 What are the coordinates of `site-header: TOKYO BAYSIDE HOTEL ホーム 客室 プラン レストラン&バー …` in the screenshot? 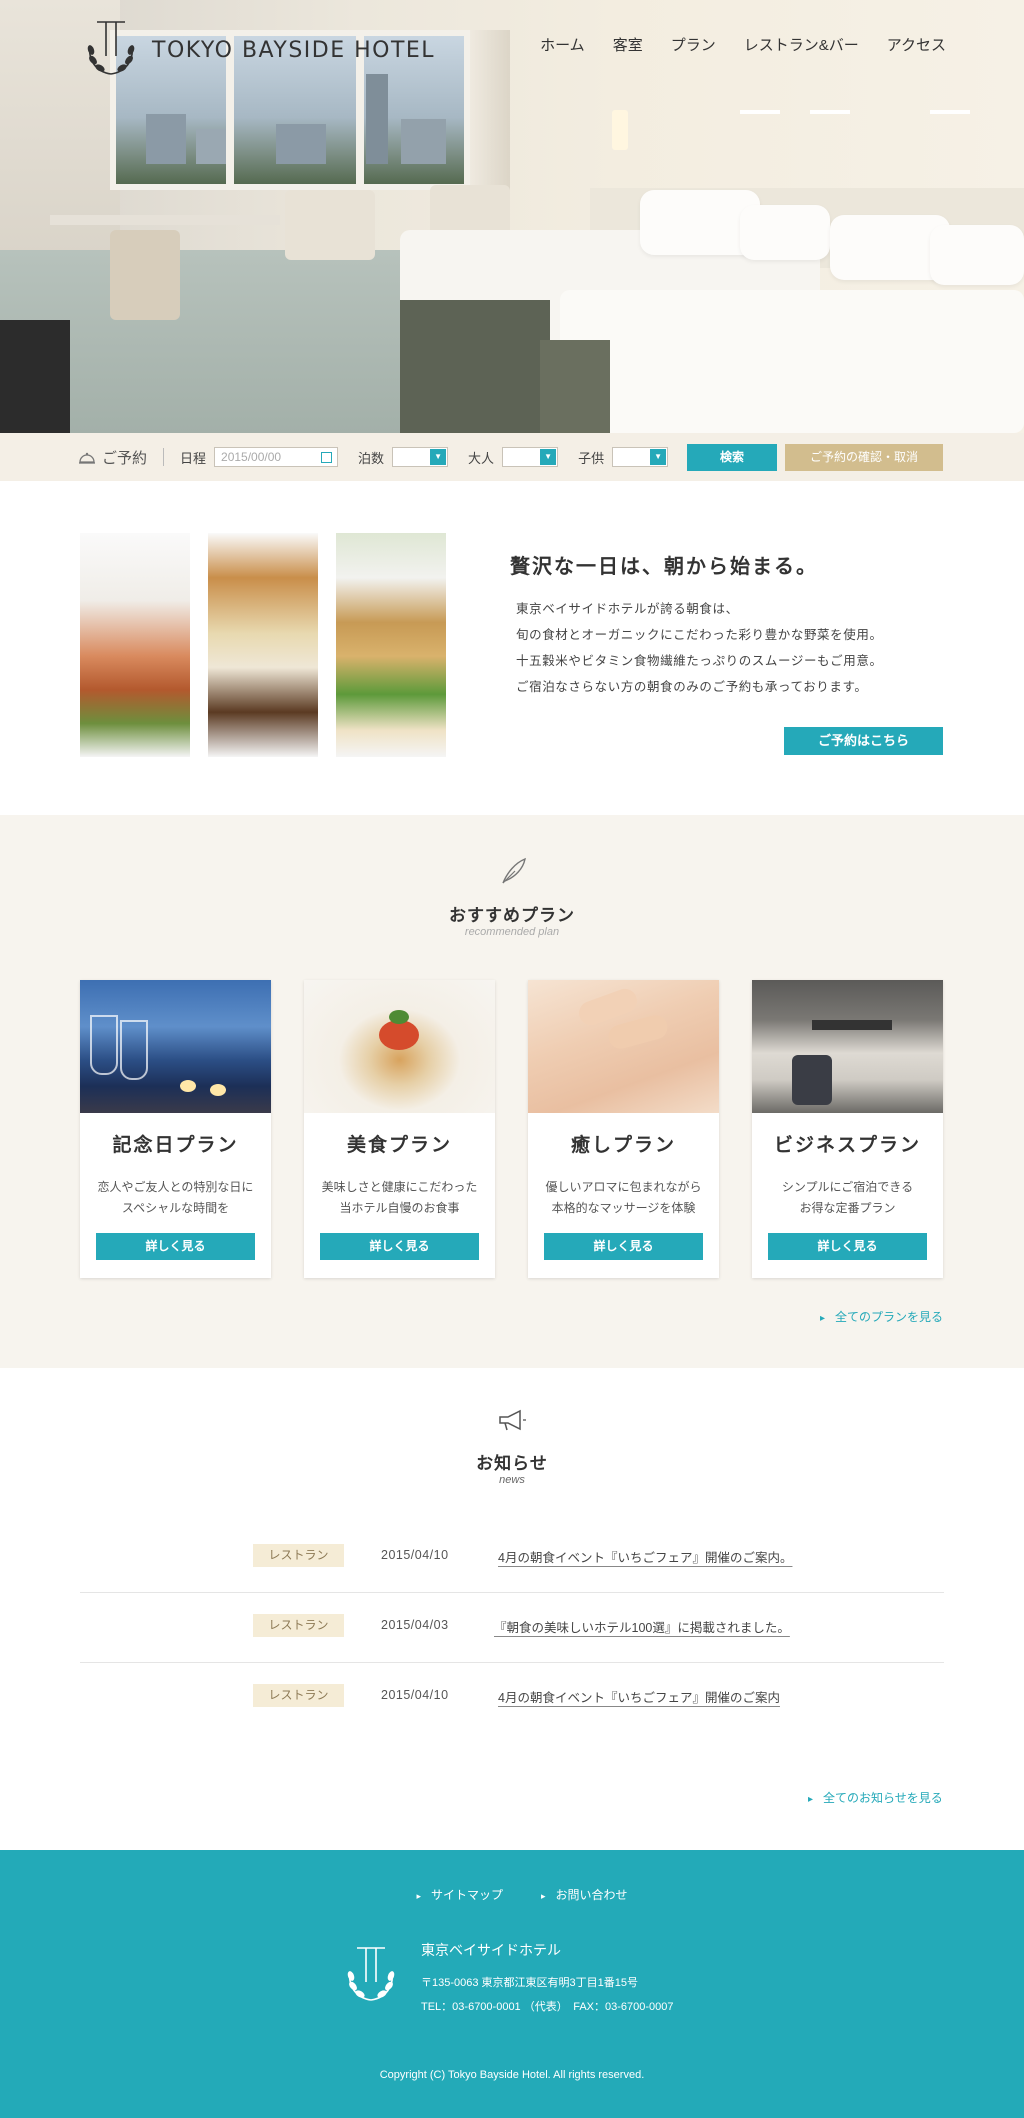 It's located at (512, 45).